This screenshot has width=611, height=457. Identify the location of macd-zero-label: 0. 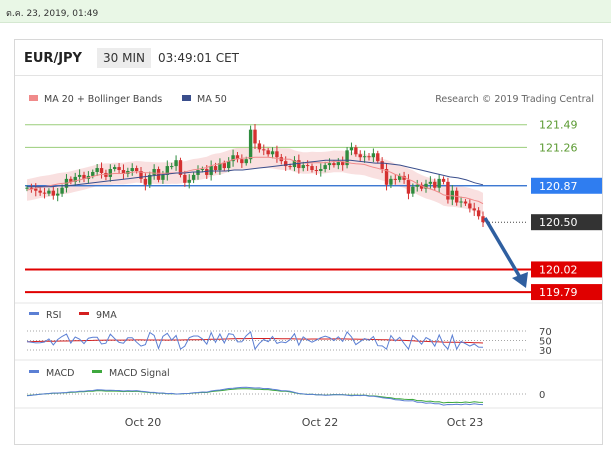
(542, 395).